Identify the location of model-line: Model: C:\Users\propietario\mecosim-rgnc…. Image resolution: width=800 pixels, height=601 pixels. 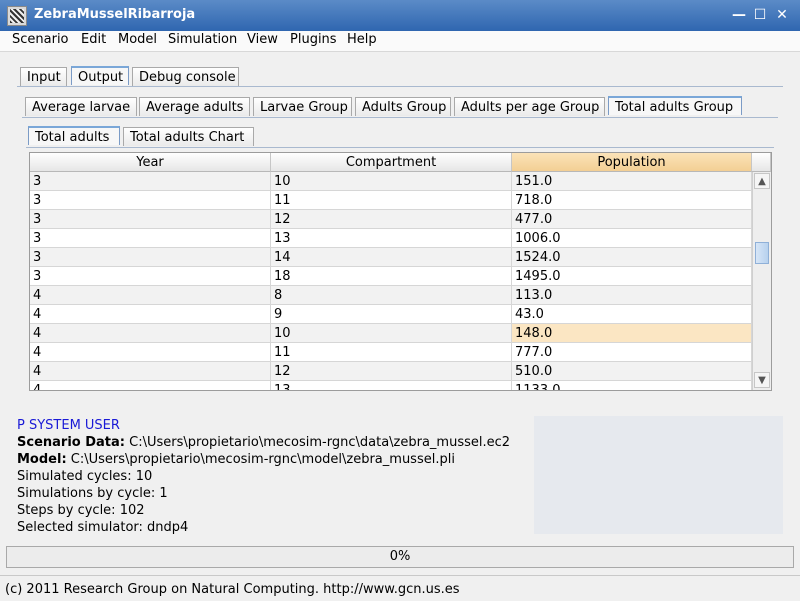
(236, 459).